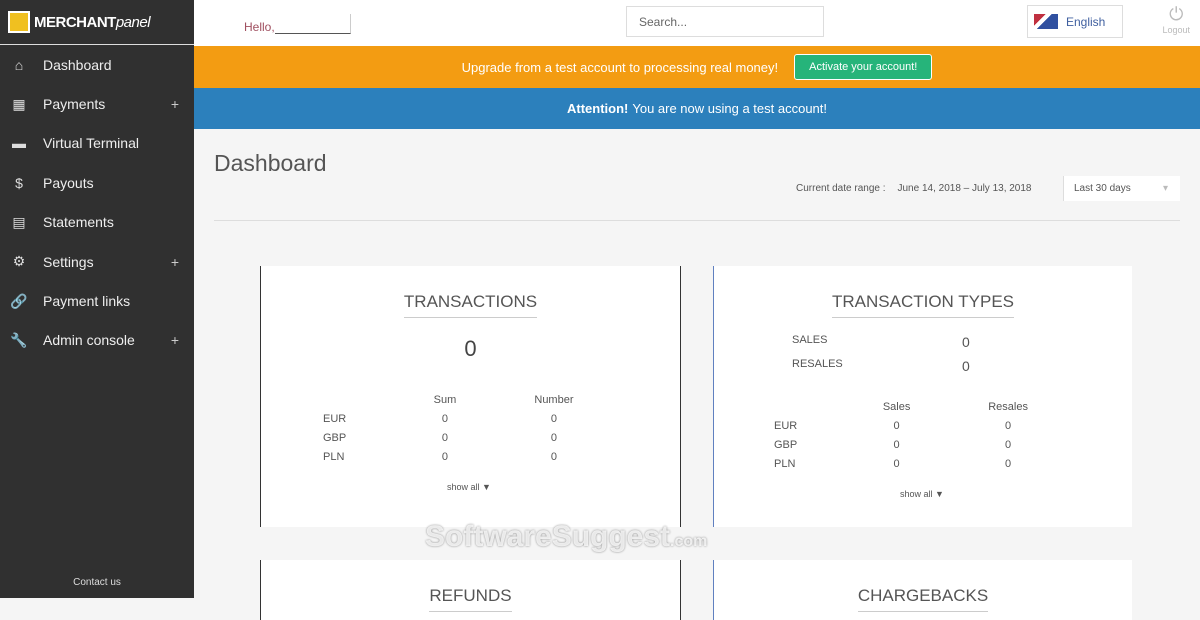 Image resolution: width=1200 pixels, height=620 pixels. What do you see at coordinates (1176, 14) in the screenshot?
I see `power-icon: ⏻` at bounding box center [1176, 14].